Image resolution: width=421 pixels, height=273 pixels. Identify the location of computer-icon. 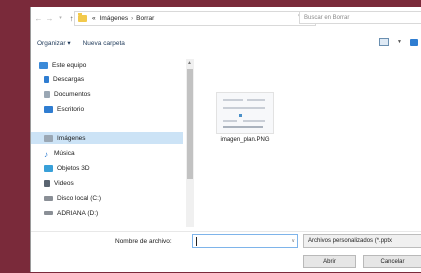
(43, 65).